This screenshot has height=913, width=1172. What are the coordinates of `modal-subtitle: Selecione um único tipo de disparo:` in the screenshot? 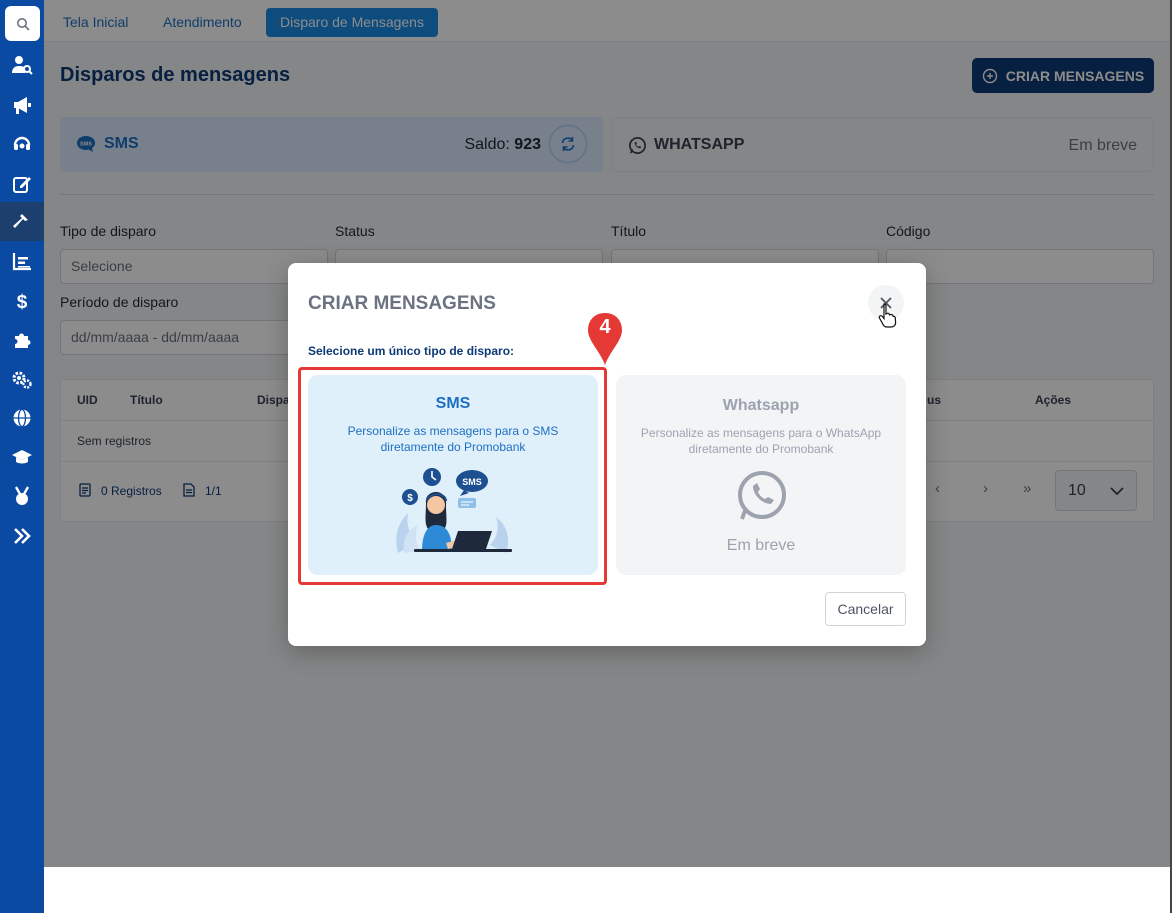 It's located at (411, 351).